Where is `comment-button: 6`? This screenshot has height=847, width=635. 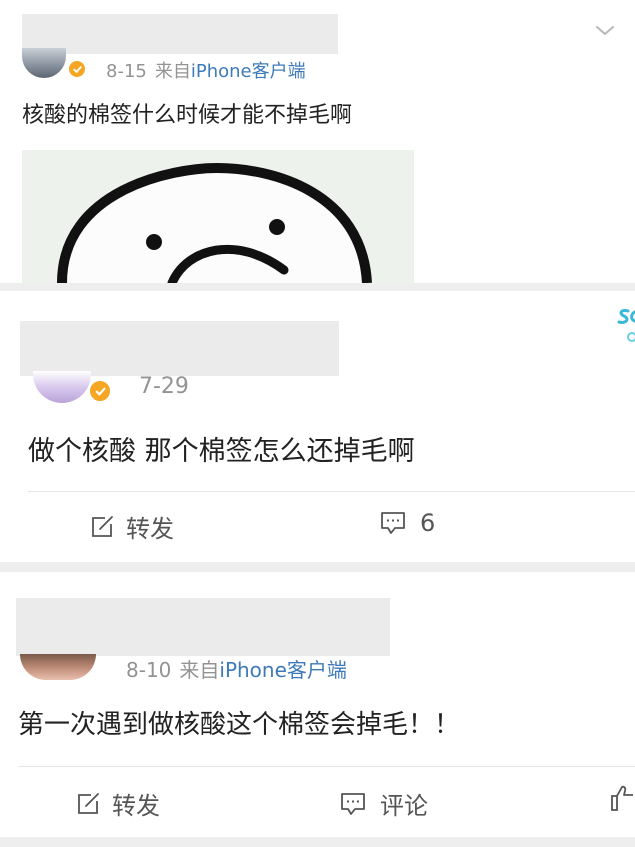 comment-button: 6 is located at coordinates (407, 523).